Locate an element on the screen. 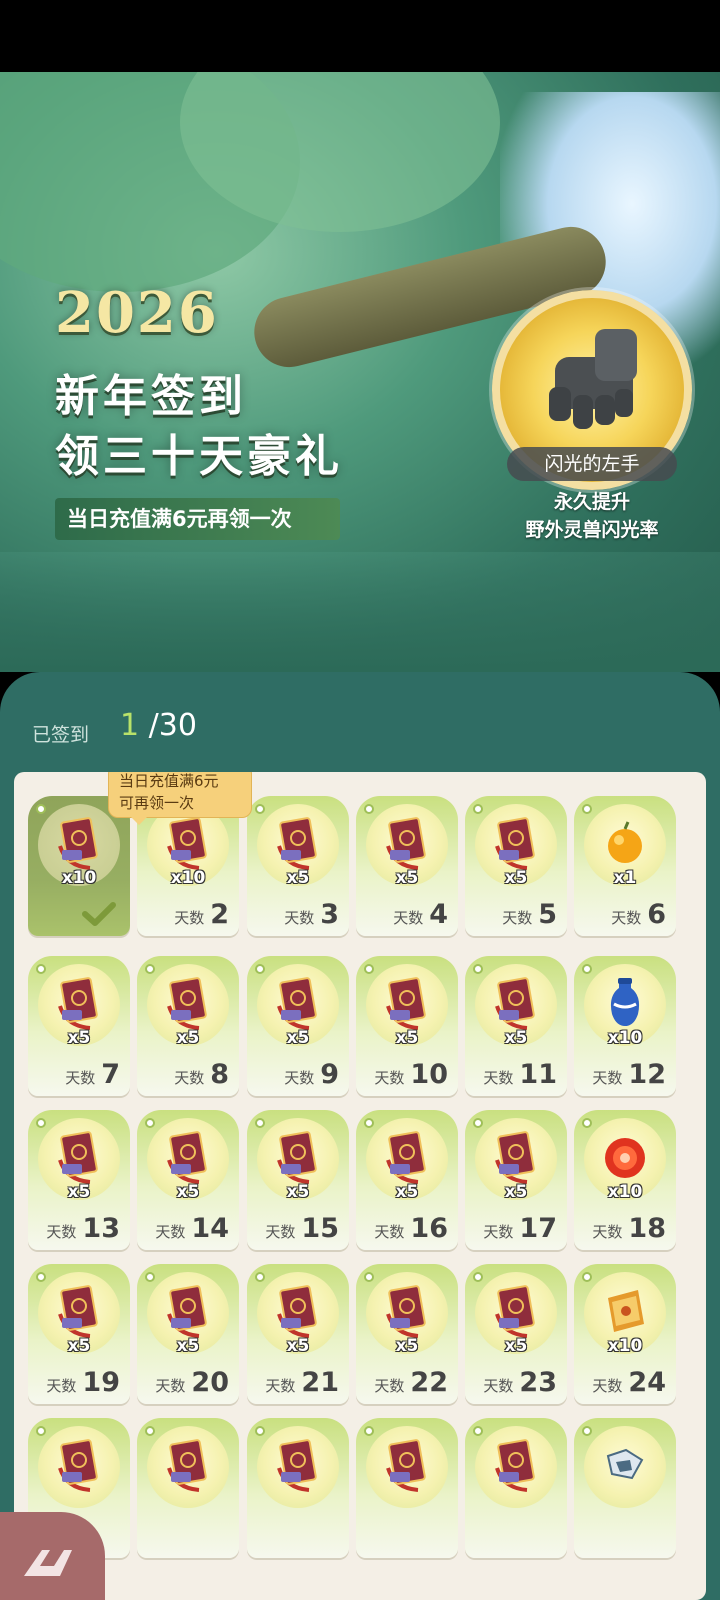  day-number: 5 is located at coordinates (547, 914).